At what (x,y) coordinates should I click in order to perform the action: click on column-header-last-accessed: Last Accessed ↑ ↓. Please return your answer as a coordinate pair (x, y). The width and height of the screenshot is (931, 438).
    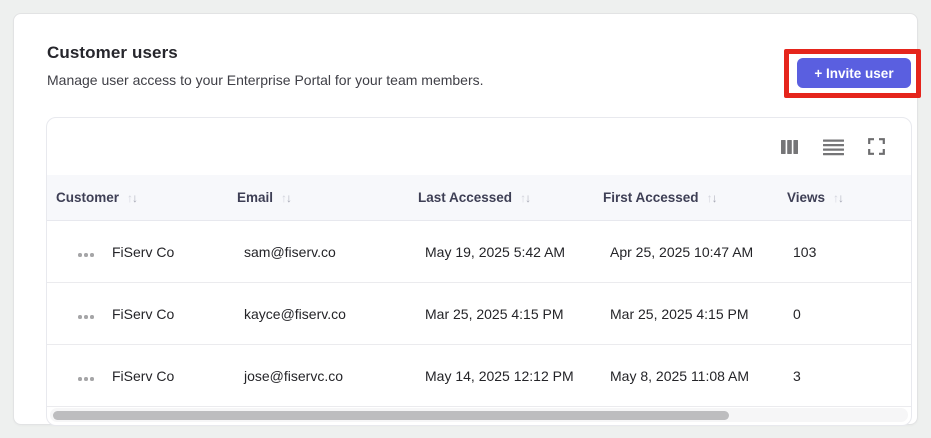
    Looking at the image, I should click on (510, 197).